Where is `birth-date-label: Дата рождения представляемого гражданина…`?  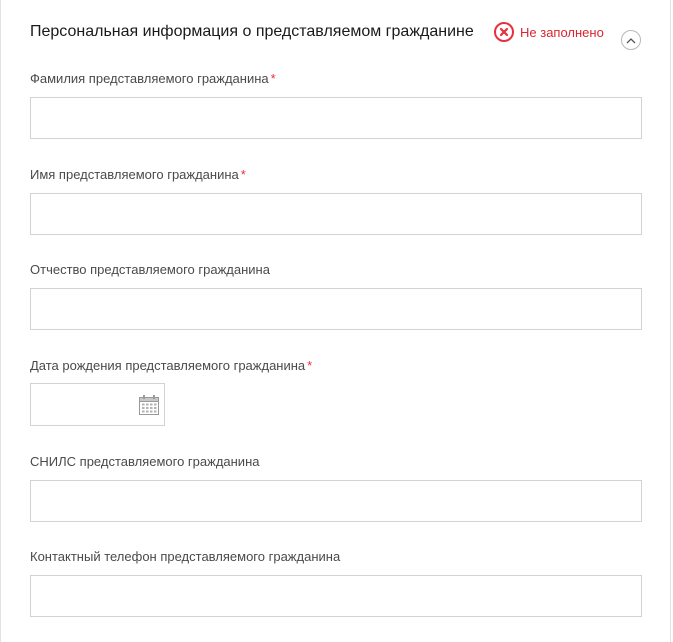 birth-date-label: Дата рождения представляемого гражданина… is located at coordinates (171, 365).